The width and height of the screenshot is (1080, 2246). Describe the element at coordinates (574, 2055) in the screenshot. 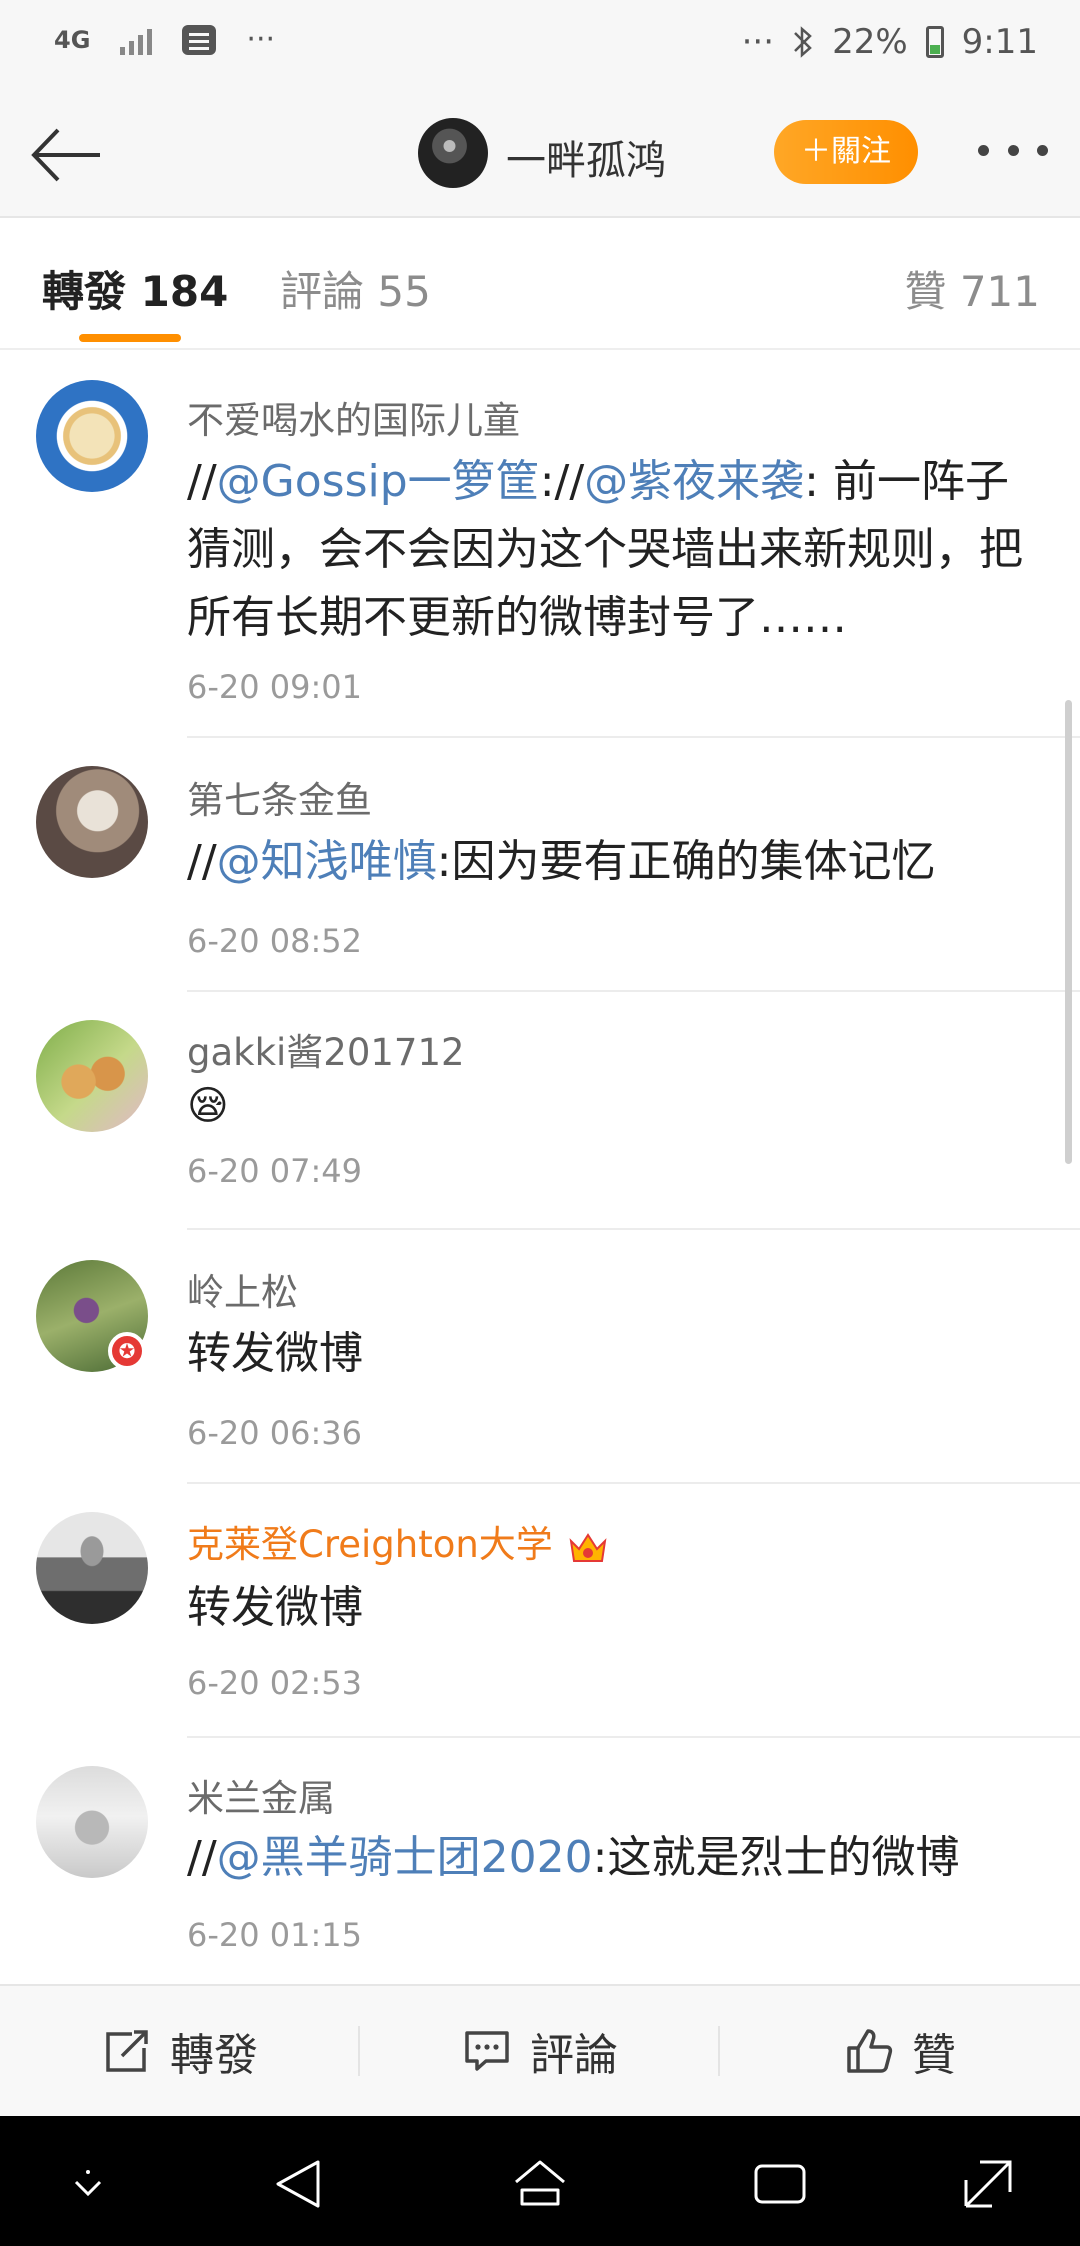

I see `comment-label: 評論` at that location.